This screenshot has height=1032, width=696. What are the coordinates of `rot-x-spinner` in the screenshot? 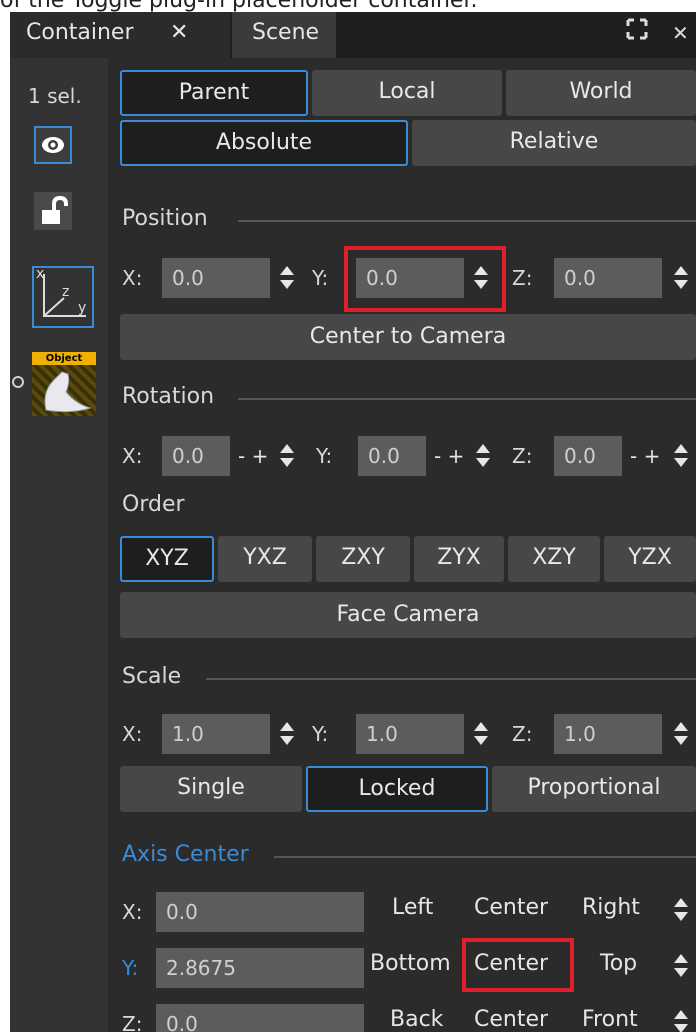 It's located at (286, 456).